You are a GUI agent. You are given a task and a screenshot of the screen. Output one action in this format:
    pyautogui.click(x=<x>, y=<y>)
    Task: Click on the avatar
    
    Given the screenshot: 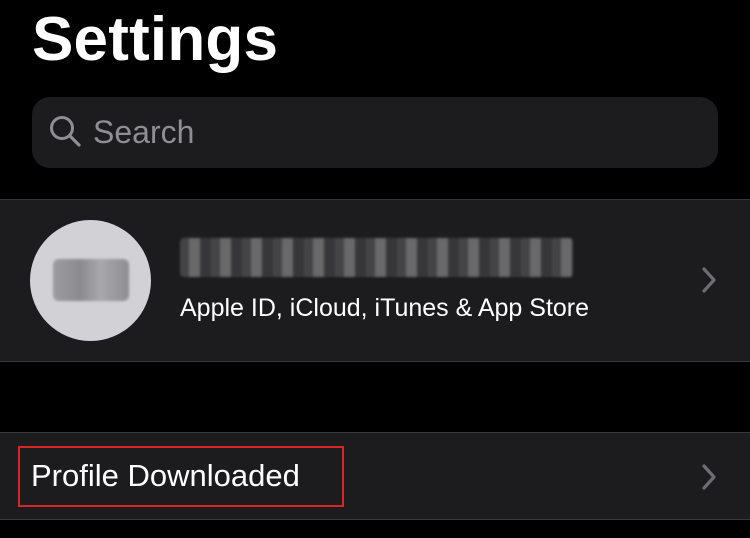 What is the action you would take?
    pyautogui.click(x=90, y=280)
    